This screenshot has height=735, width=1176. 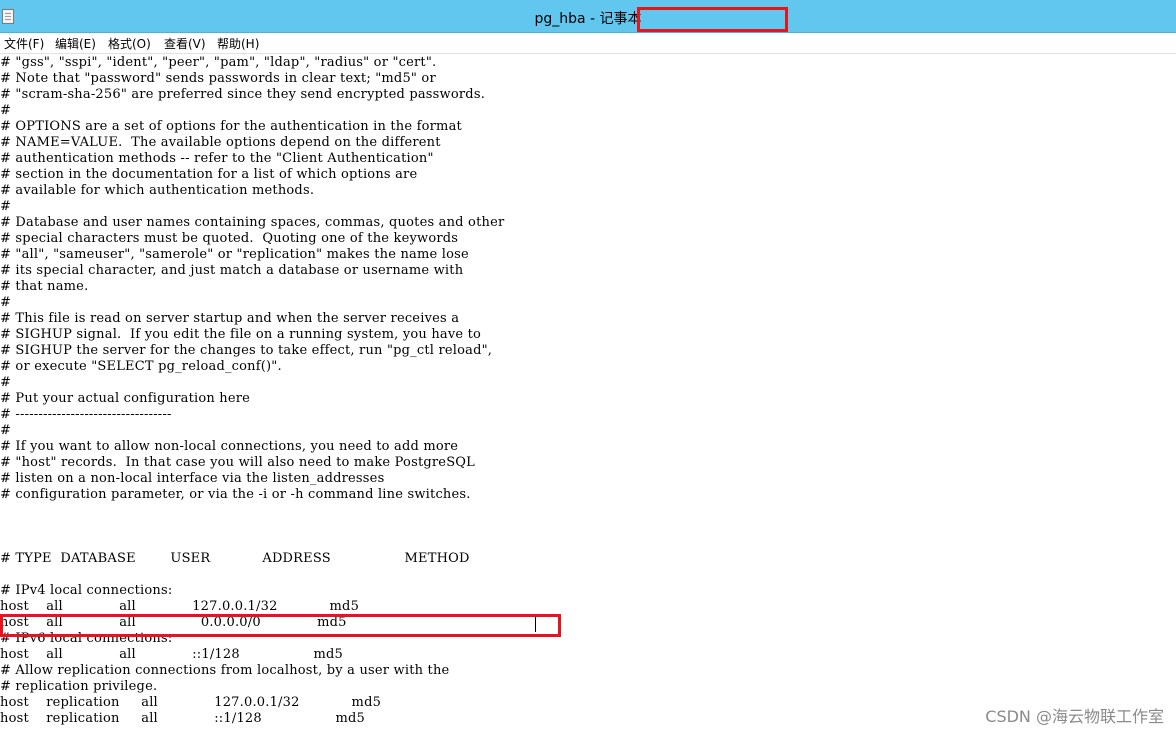 I want to click on window-title: pg_hba - 记事本, so click(x=588, y=19).